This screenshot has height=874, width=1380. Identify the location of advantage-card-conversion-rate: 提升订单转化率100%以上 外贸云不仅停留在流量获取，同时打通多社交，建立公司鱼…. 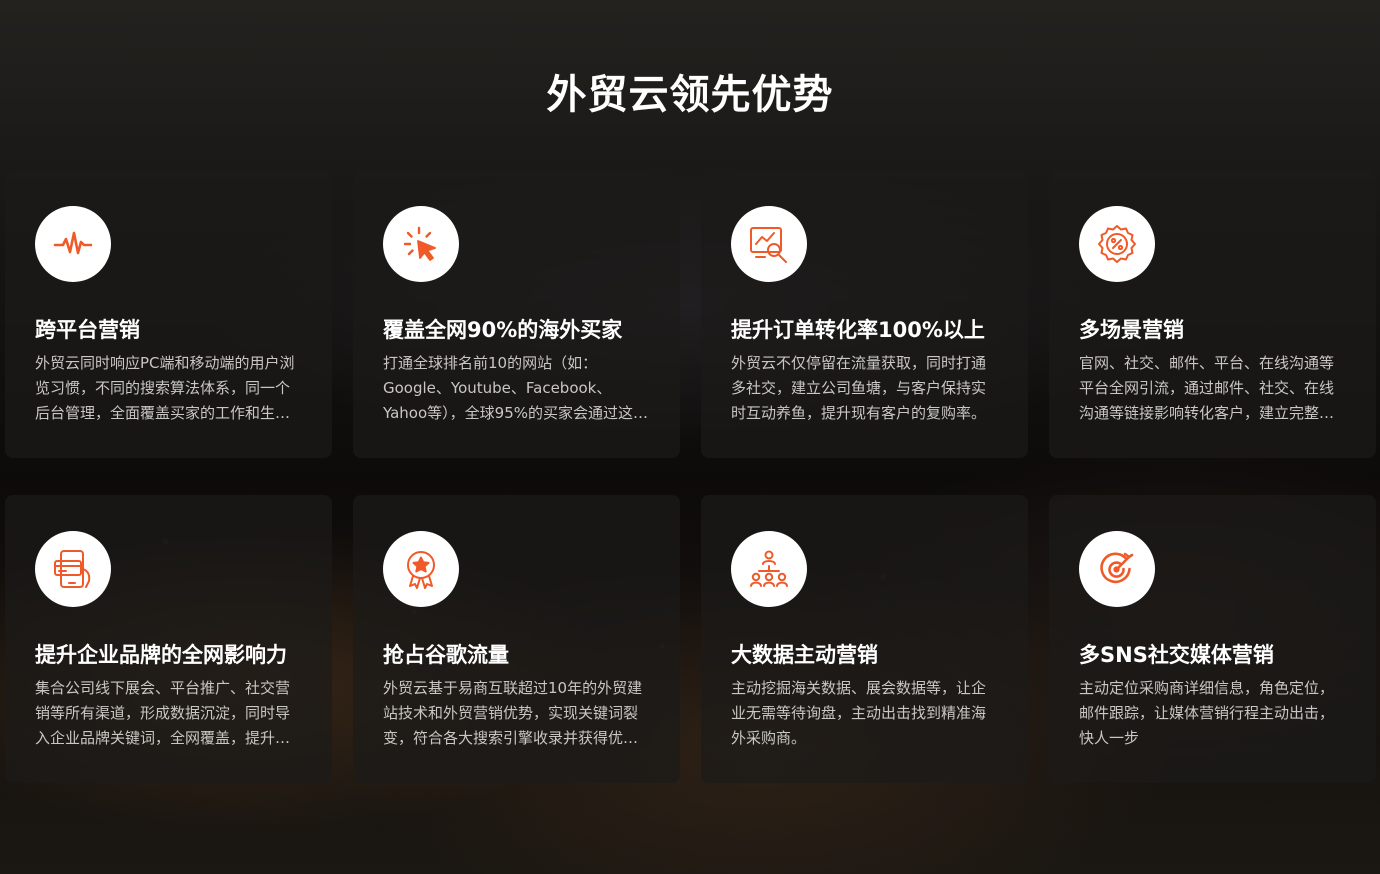
(864, 314).